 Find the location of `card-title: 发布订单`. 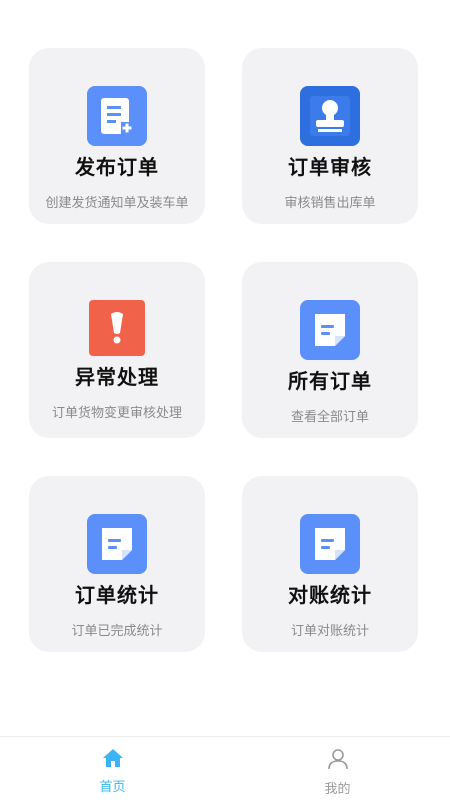

card-title: 发布订单 is located at coordinates (117, 167).